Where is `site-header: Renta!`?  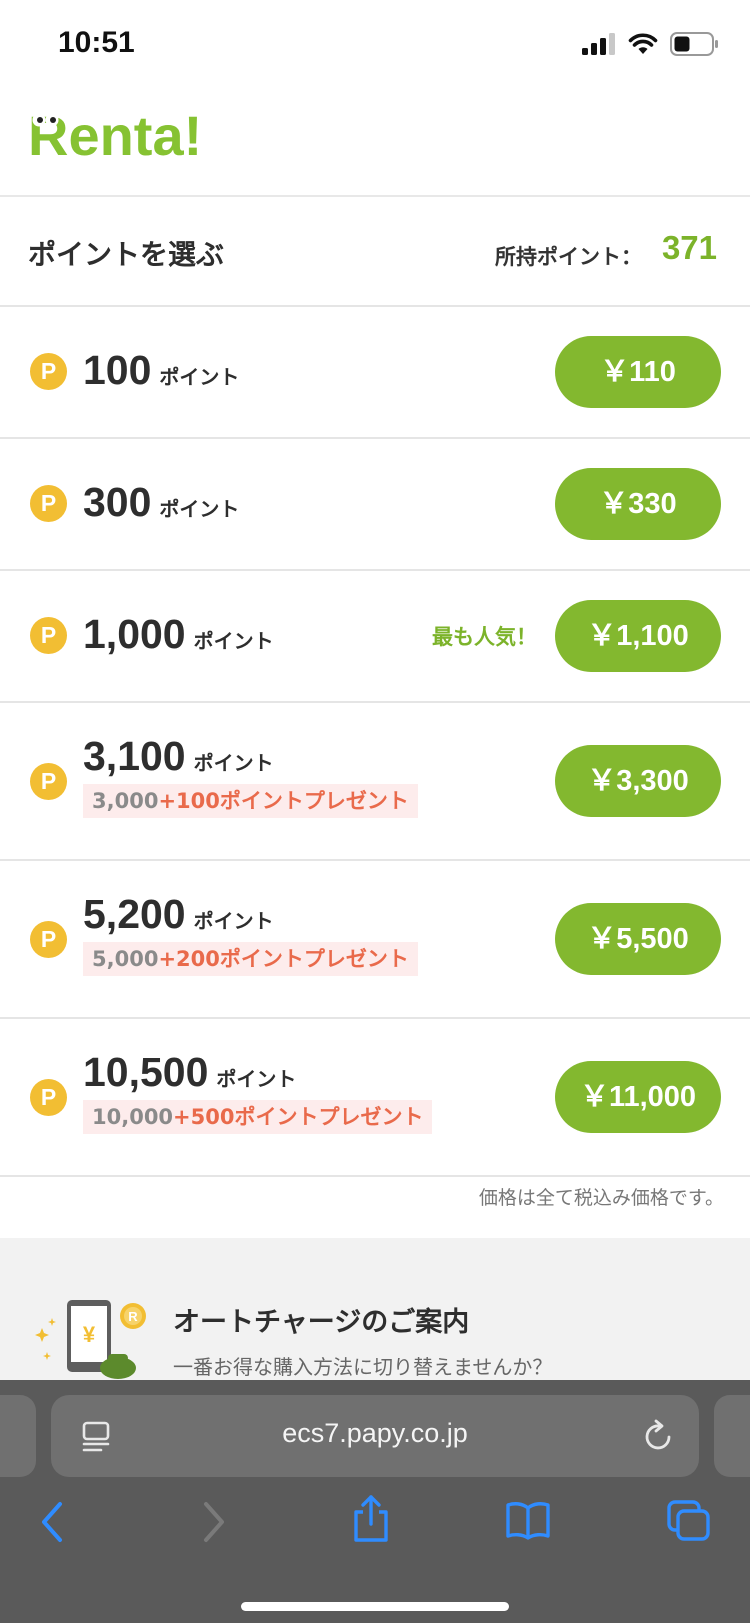 site-header: Renta! is located at coordinates (375, 143).